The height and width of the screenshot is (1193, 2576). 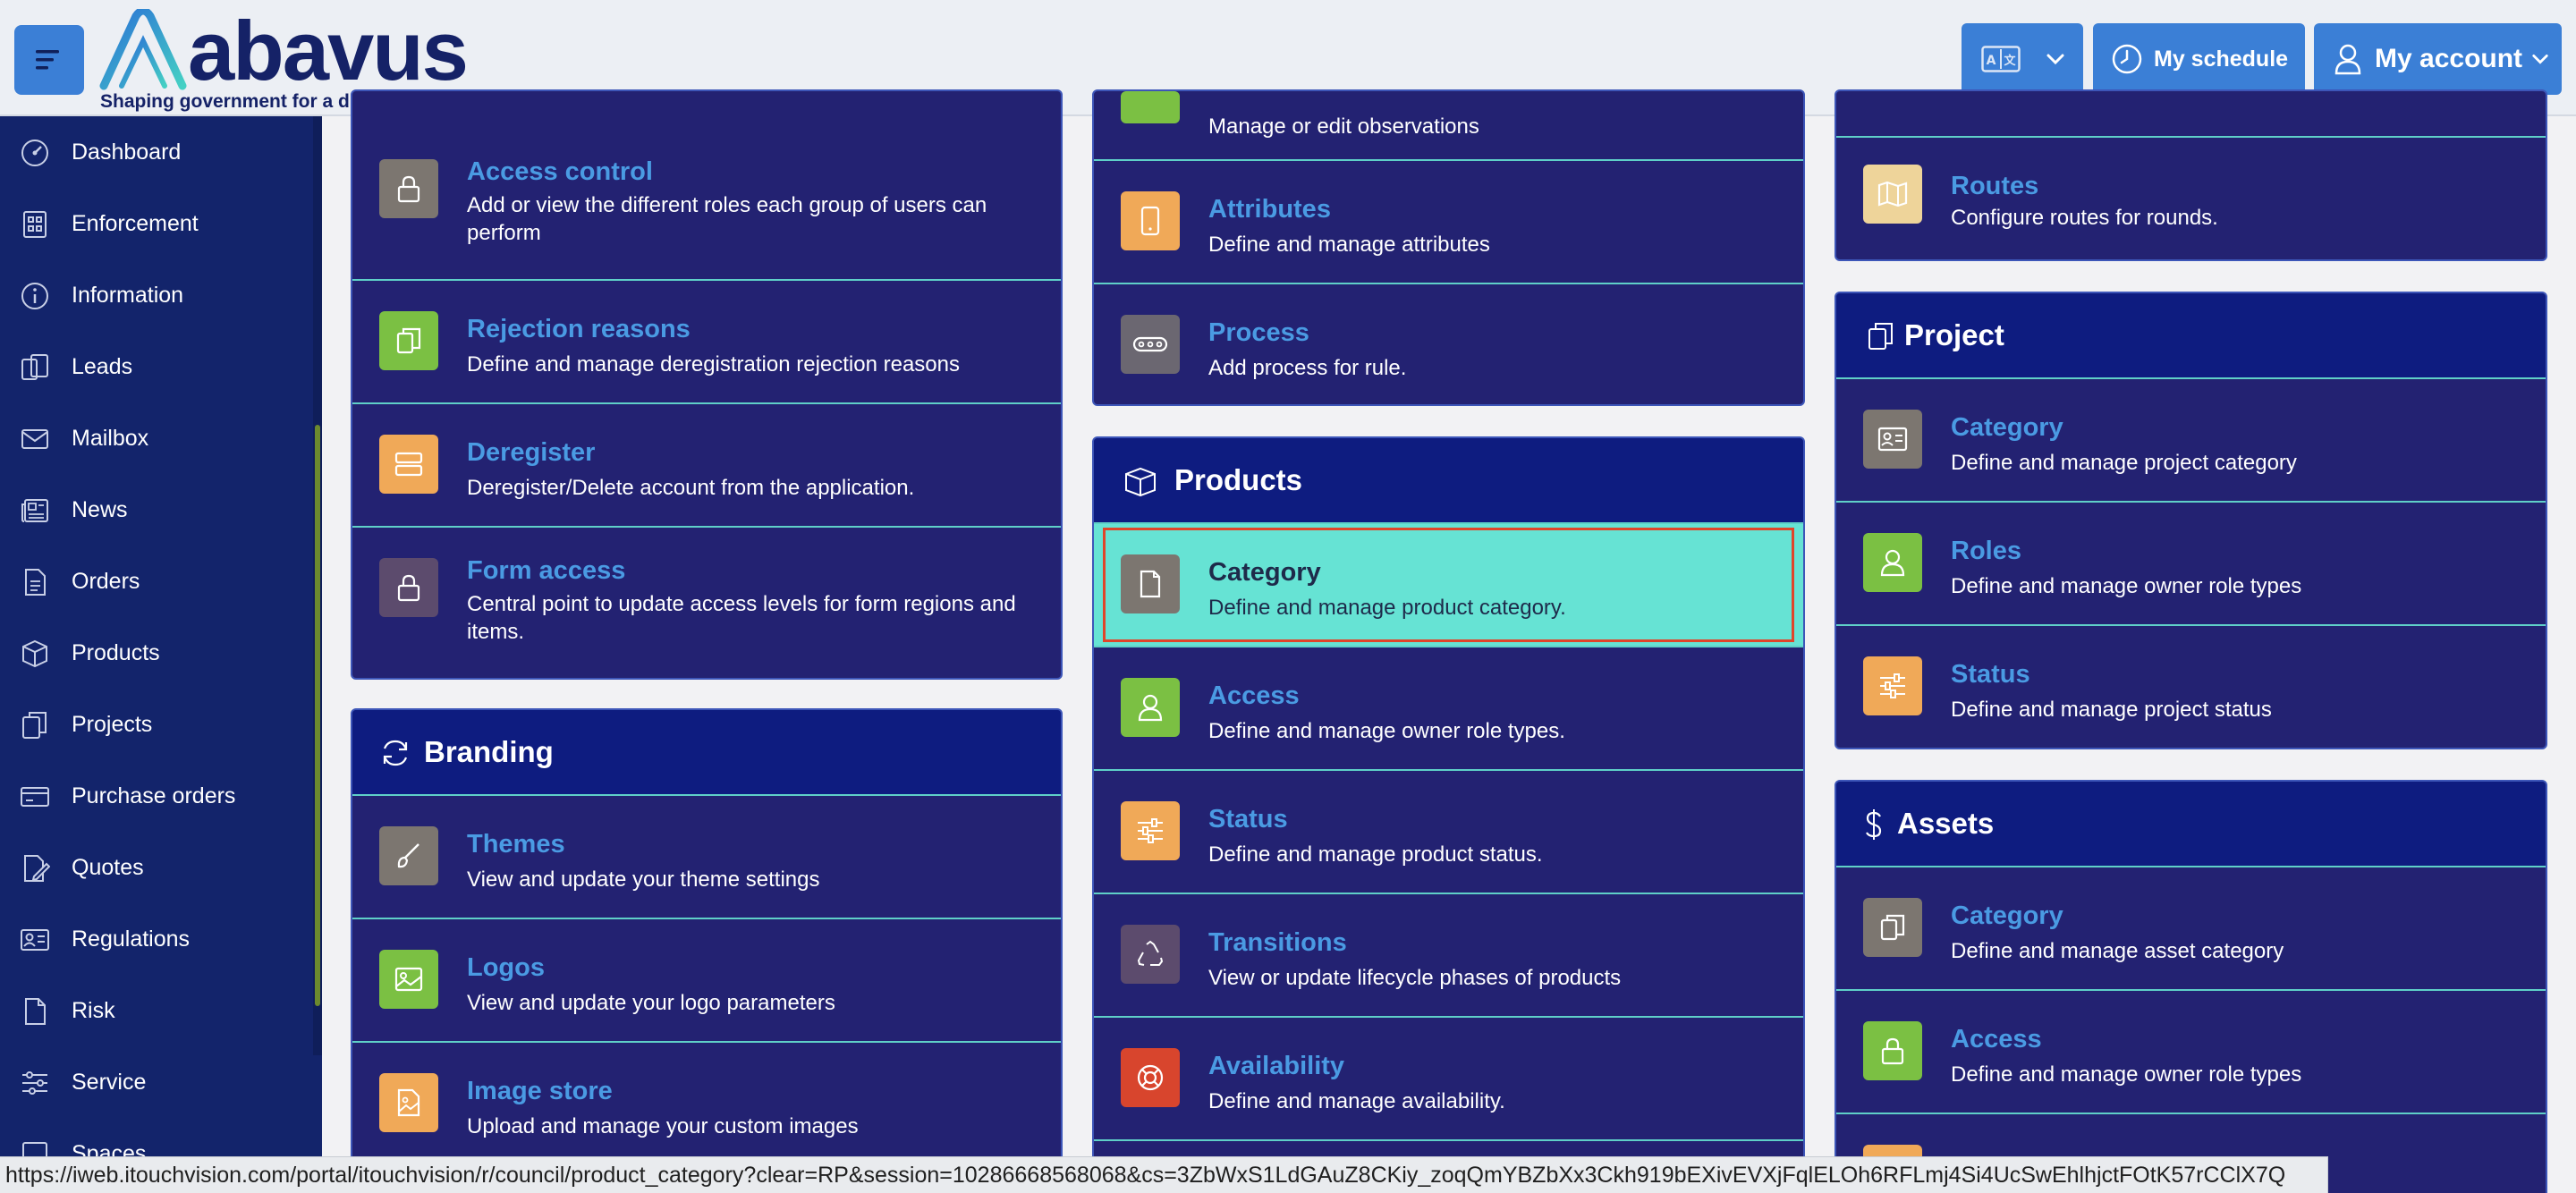 What do you see at coordinates (1991, 61) in the screenshot?
I see `svg-text: A` at bounding box center [1991, 61].